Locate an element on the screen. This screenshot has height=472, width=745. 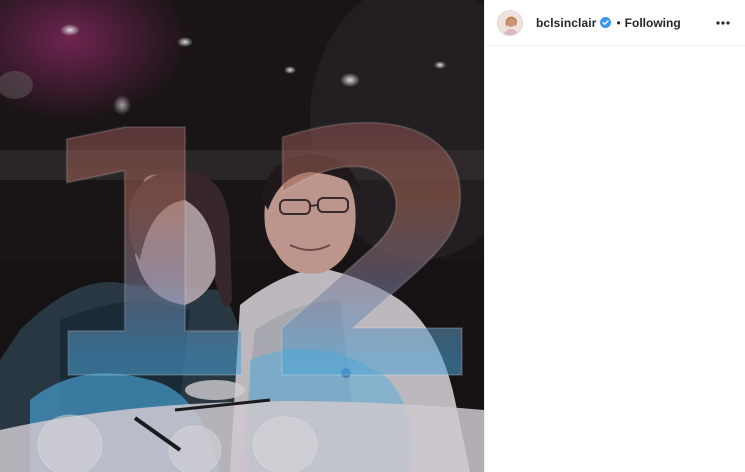
profile-avatar is located at coordinates (510, 22).